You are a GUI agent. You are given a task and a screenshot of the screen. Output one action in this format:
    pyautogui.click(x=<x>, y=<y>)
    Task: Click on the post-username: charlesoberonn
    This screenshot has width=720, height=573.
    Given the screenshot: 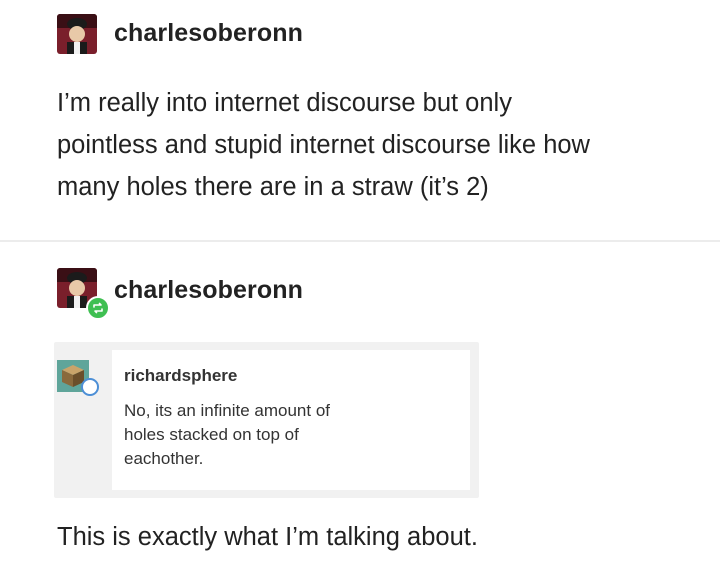 What is the action you would take?
    pyautogui.click(x=208, y=33)
    